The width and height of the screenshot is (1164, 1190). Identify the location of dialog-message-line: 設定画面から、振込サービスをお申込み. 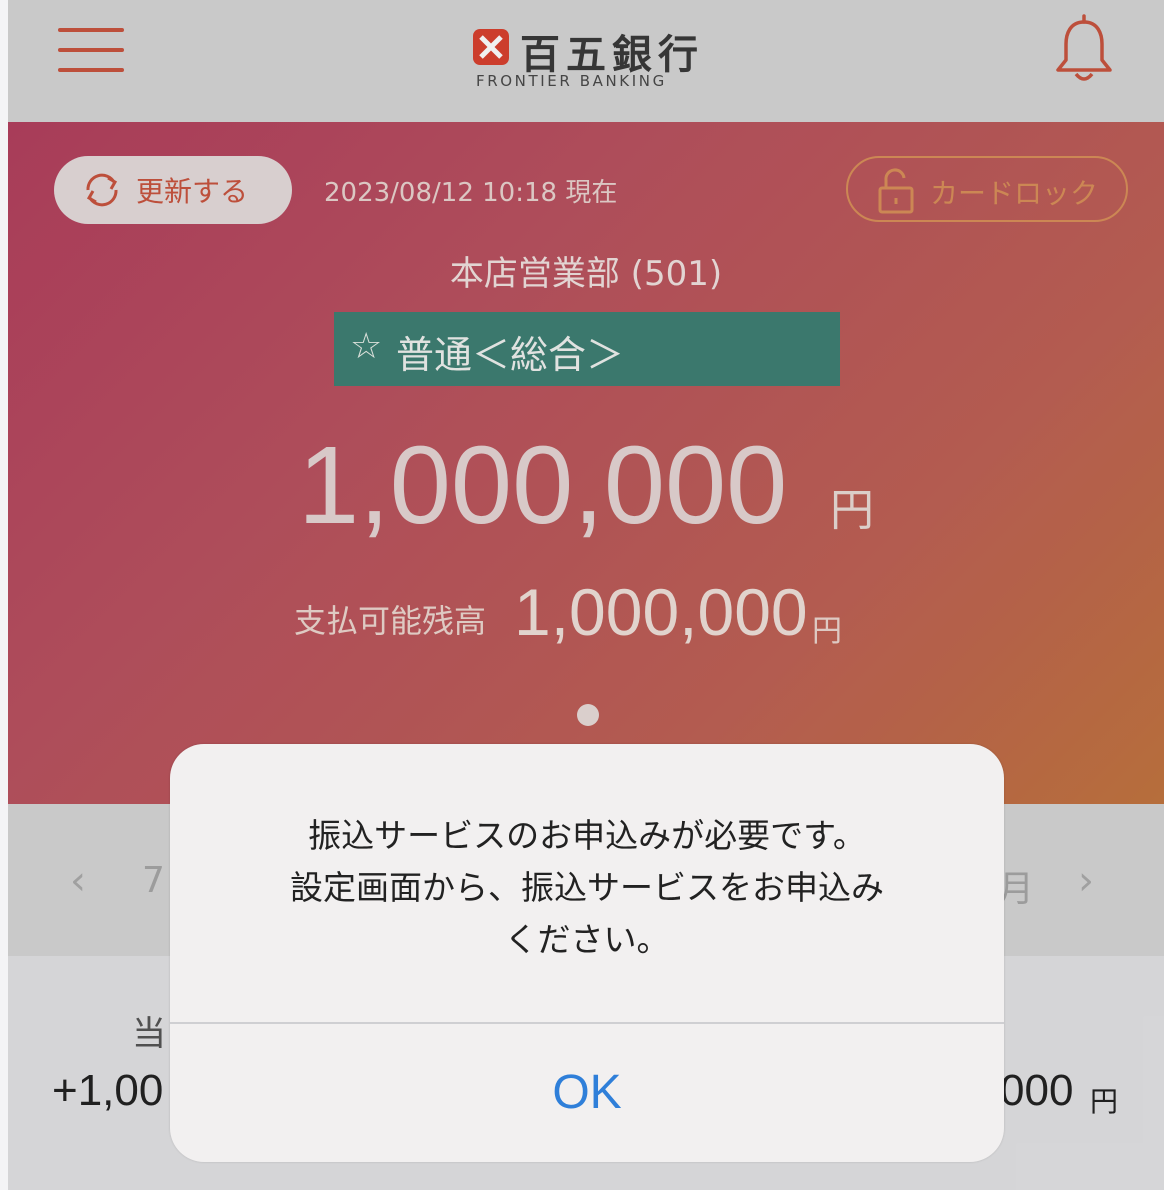
(587, 887).